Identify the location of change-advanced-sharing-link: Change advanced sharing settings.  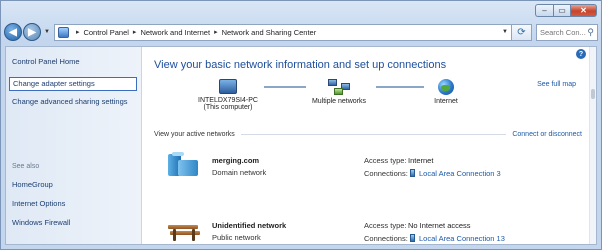
(74, 102).